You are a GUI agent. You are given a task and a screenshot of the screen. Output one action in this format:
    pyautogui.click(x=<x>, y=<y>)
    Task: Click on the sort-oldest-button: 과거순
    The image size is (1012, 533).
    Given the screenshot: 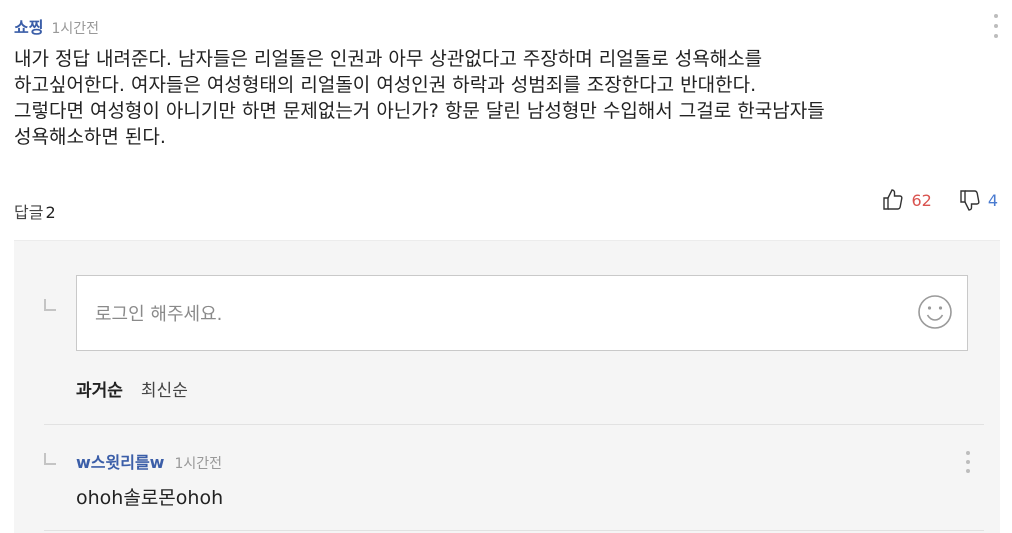 What is the action you would take?
    pyautogui.click(x=99, y=388)
    